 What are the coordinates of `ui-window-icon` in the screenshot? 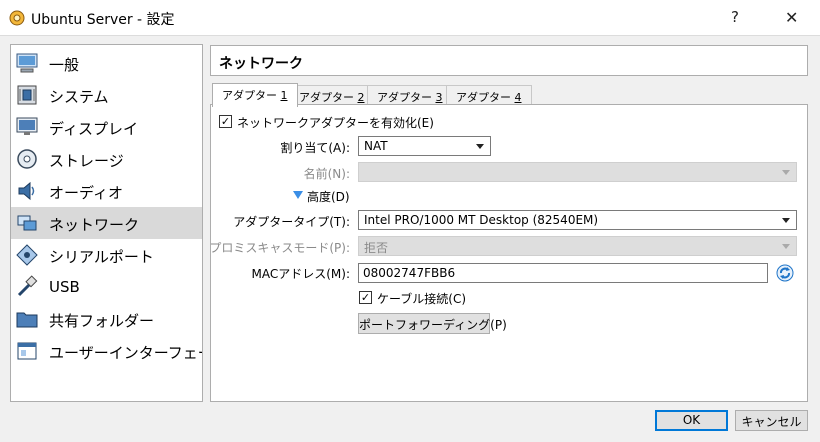 It's located at (27, 351).